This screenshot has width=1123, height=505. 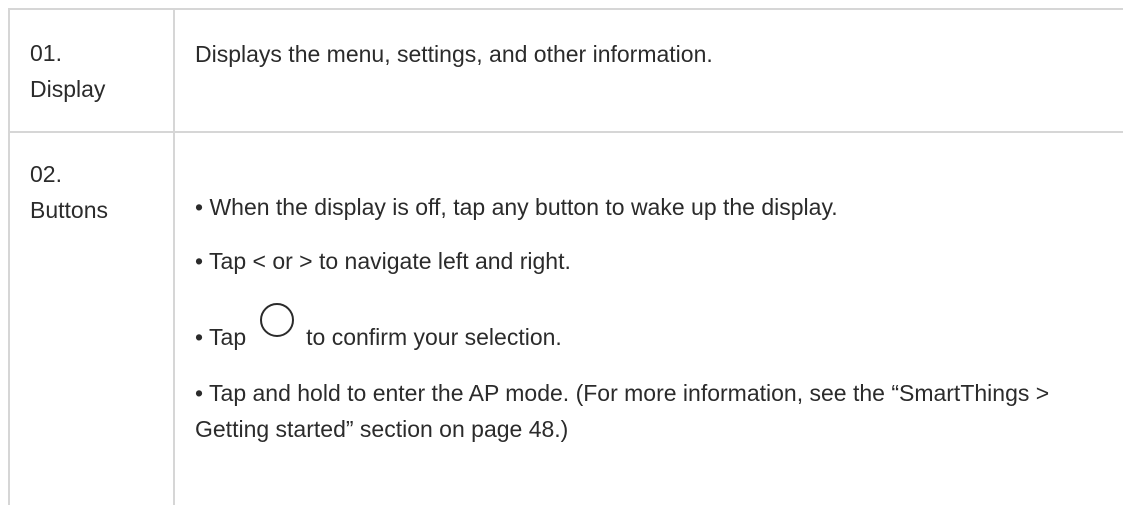 I want to click on row-label-cell: 01. Display, so click(x=91, y=70).